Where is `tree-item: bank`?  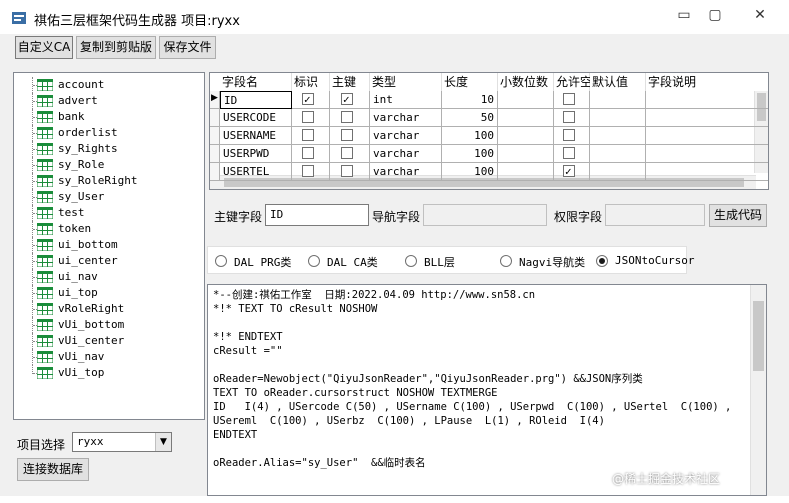 tree-item: bank is located at coordinates (109, 117).